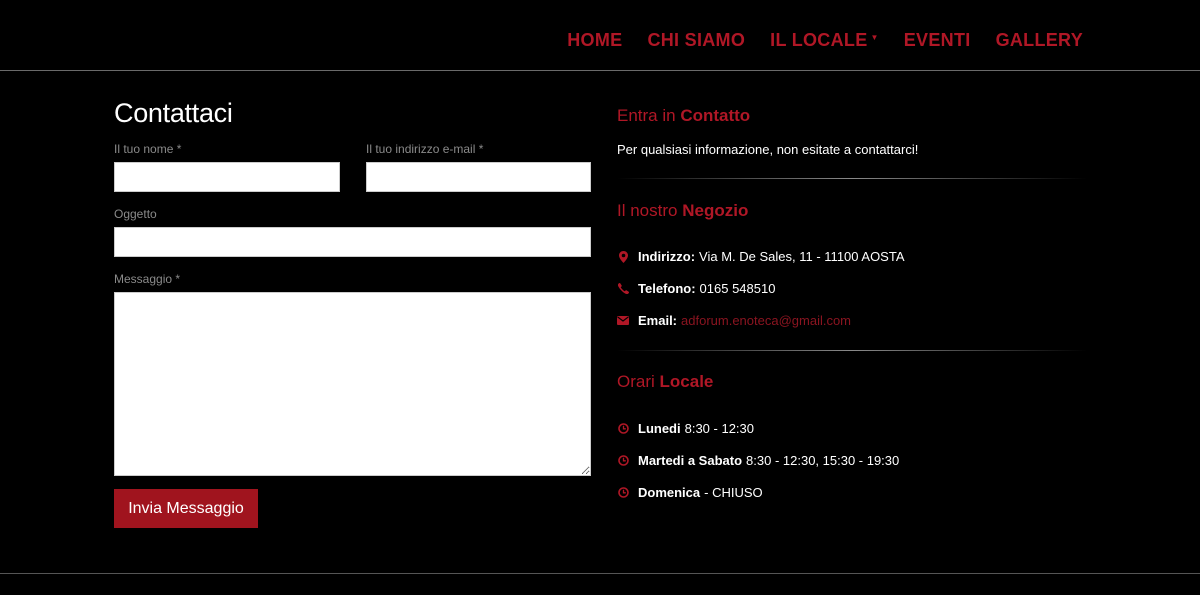 Image resolution: width=1200 pixels, height=595 pixels. I want to click on shop-heading: Il nostro Negozio, so click(682, 211).